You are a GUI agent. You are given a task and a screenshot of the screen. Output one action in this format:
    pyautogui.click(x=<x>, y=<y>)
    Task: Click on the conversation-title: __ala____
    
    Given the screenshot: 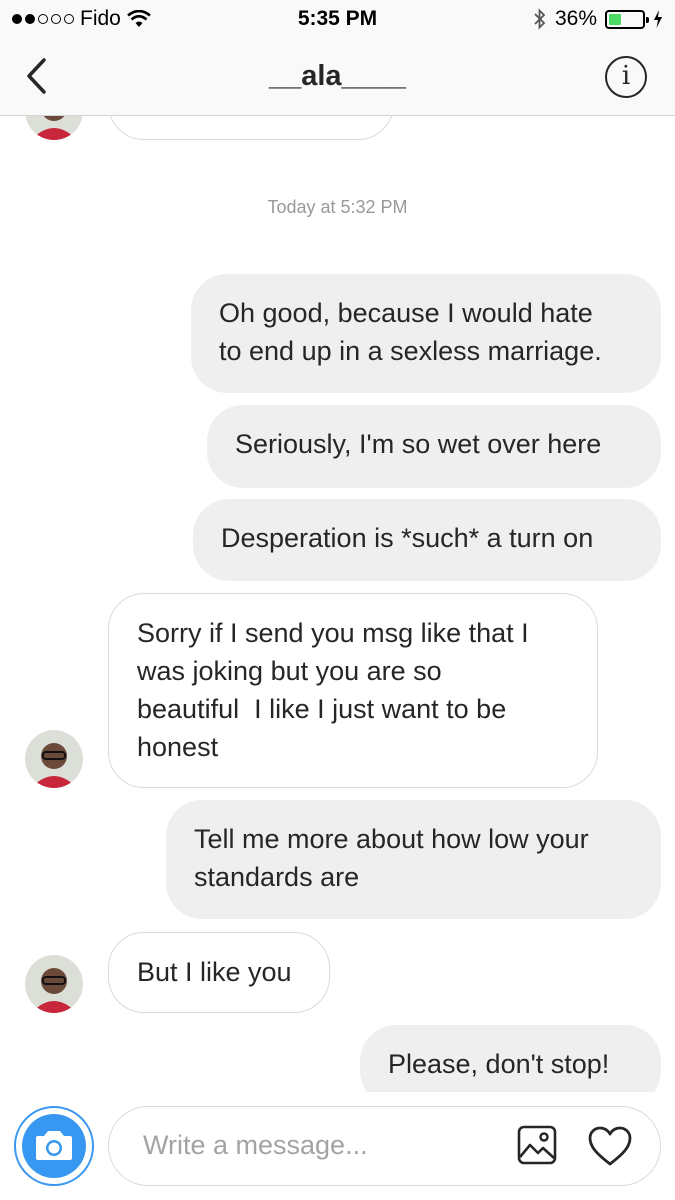 What is the action you would take?
    pyautogui.click(x=337, y=76)
    